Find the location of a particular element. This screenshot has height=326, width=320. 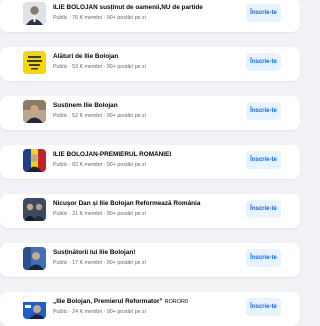

group-meta: Public · 76 K membri · 90+ postări pe zi is located at coordinates (99, 18).